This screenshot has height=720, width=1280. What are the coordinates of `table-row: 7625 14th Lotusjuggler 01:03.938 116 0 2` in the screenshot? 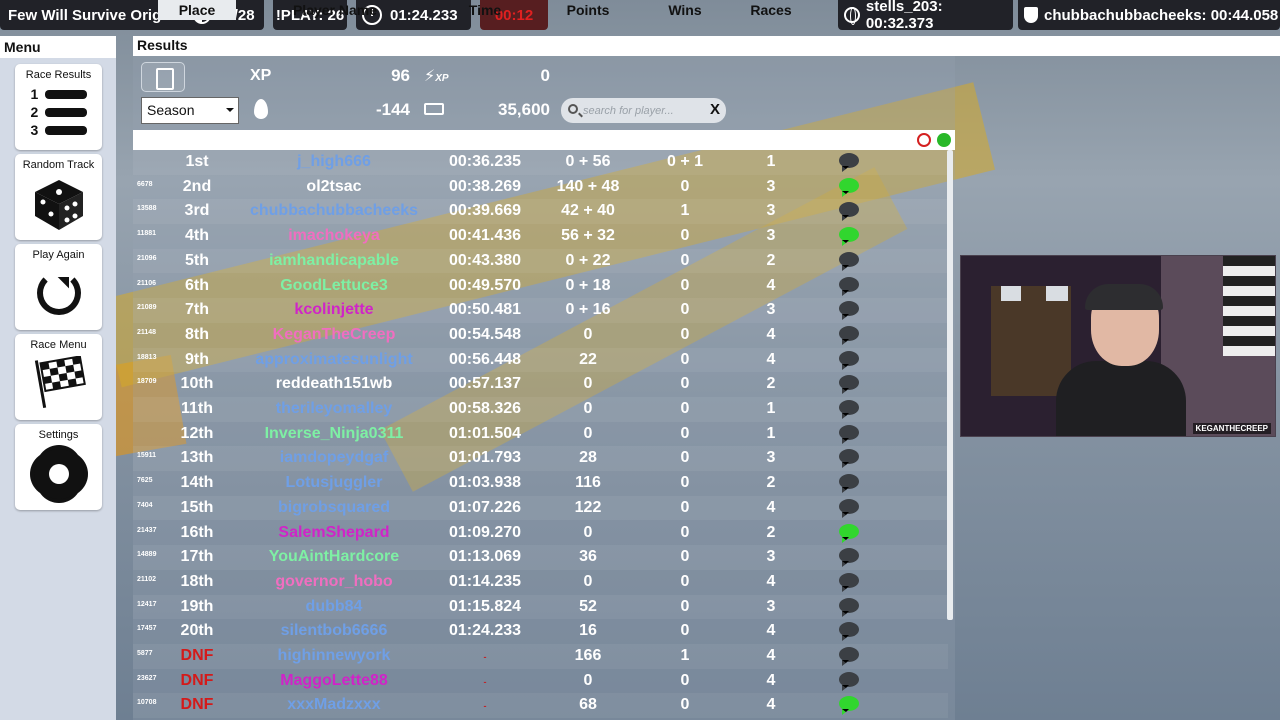 It's located at (540, 483).